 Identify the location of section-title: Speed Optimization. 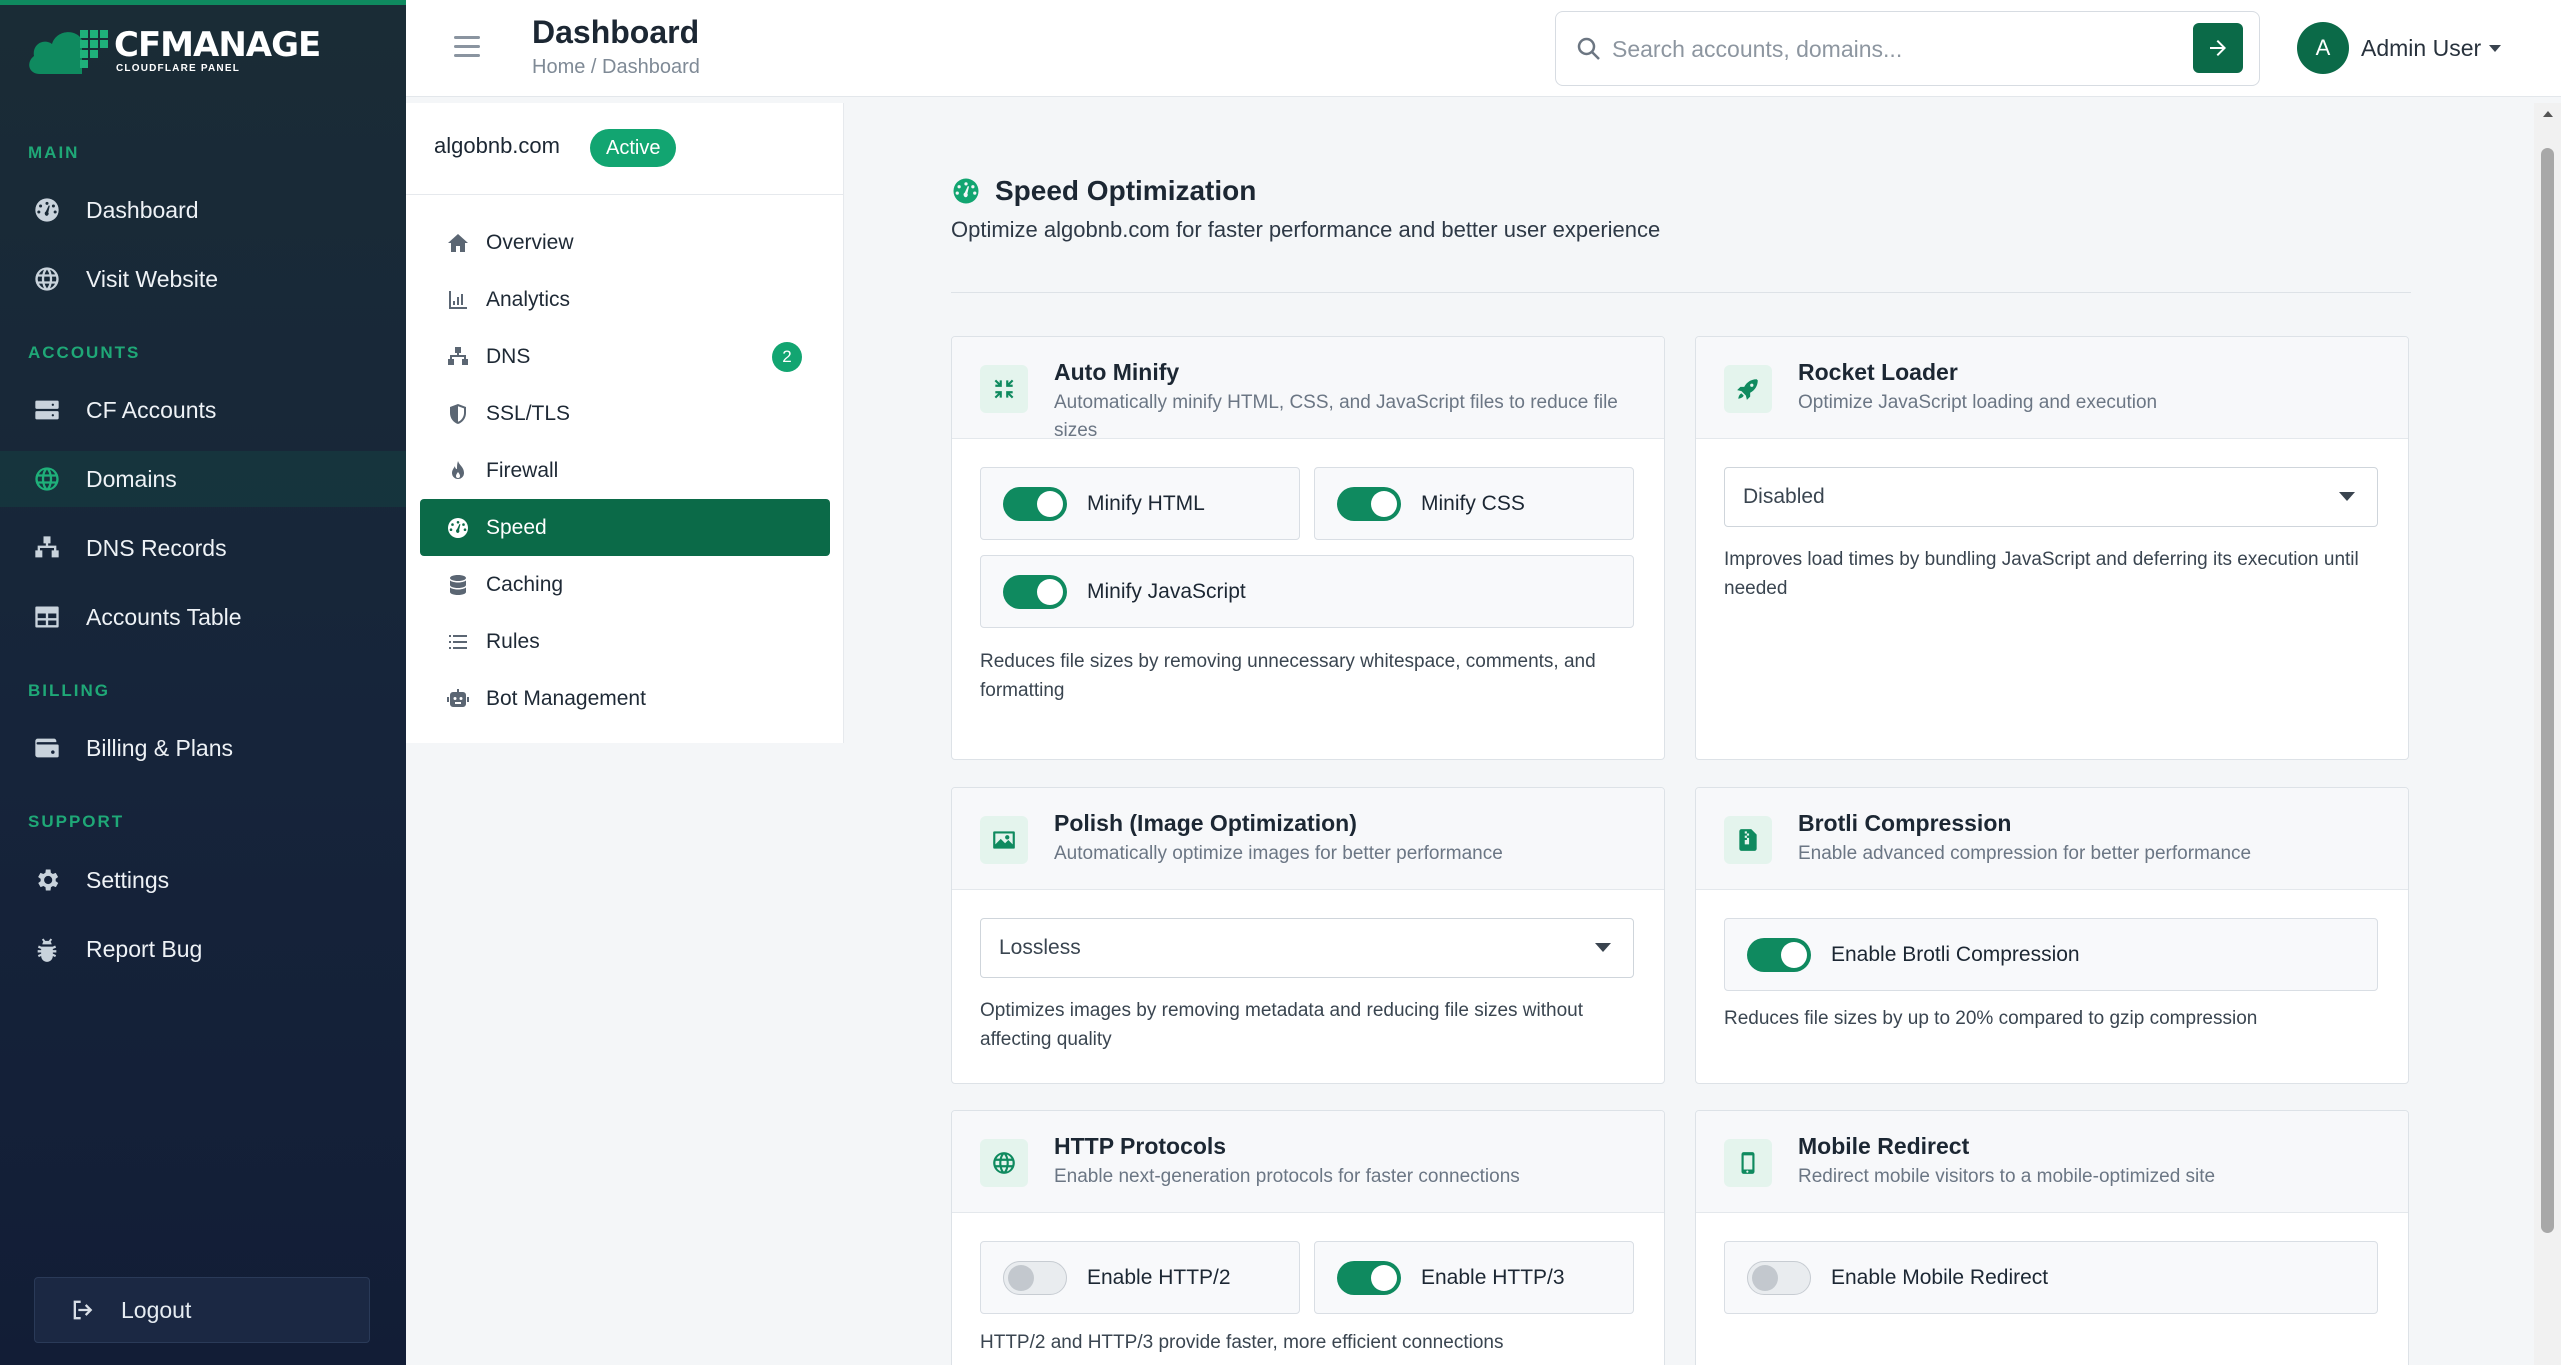
(1103, 191).